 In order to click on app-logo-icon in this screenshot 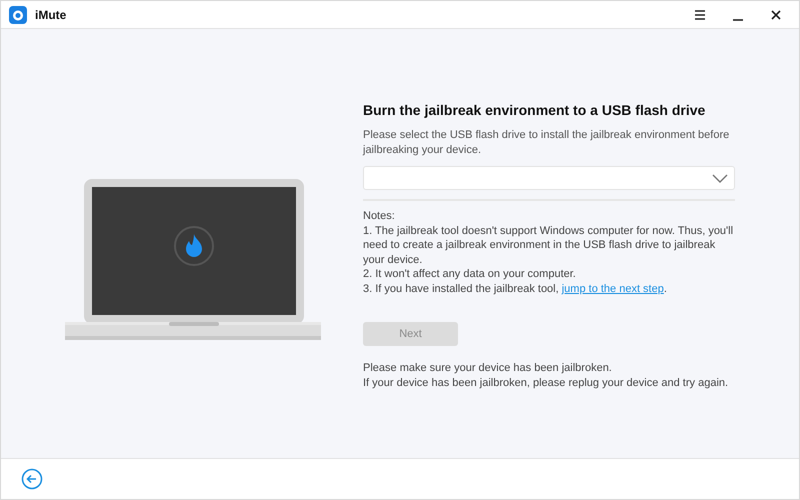, I will do `click(18, 15)`.